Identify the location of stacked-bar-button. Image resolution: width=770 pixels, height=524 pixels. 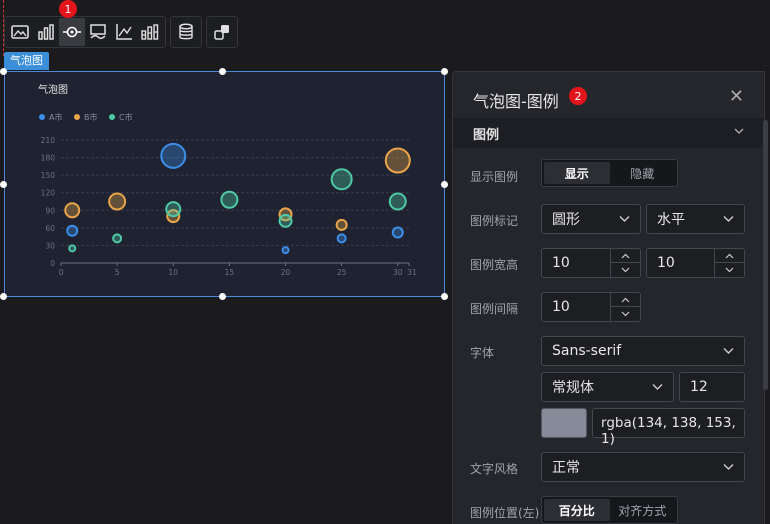
(150, 32).